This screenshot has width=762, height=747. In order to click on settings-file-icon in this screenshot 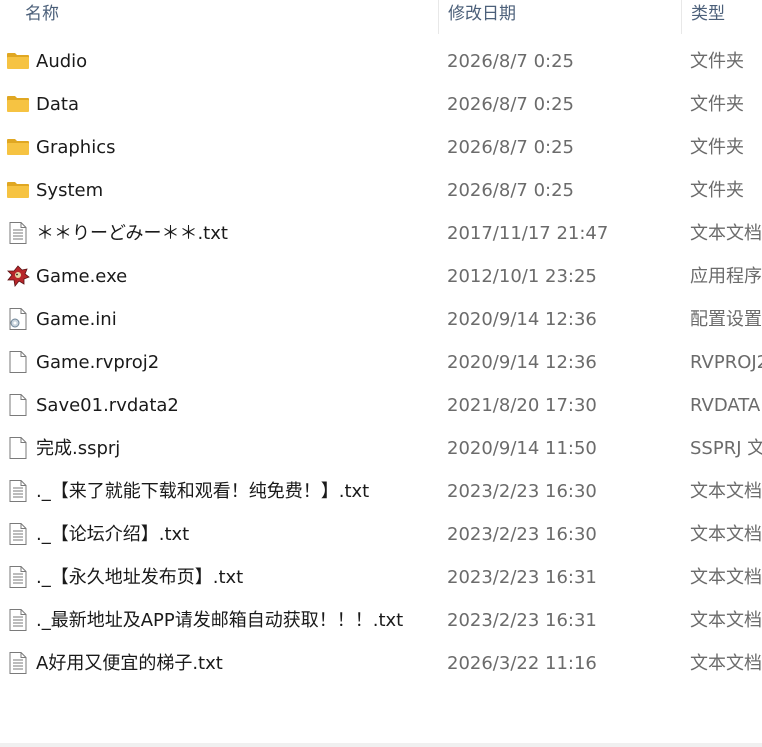, I will do `click(18, 319)`.